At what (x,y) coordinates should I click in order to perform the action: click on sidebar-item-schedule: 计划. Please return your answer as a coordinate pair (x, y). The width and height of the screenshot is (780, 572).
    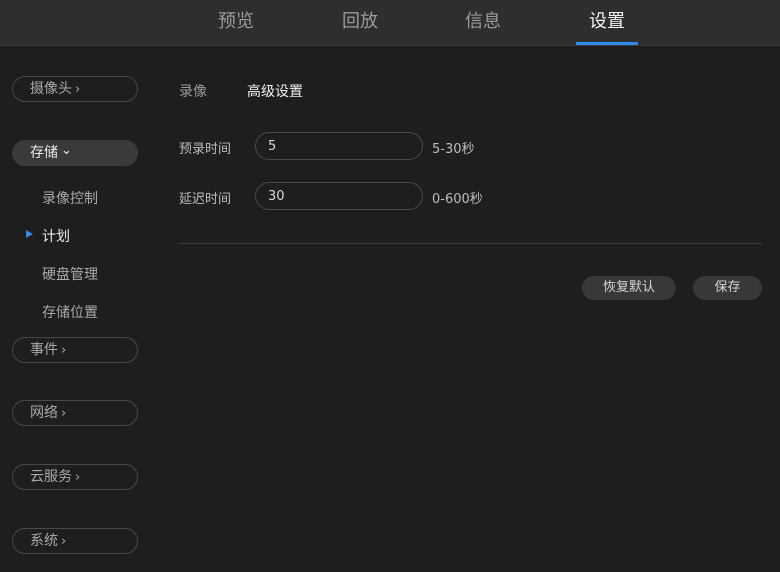
    Looking at the image, I should click on (56, 236).